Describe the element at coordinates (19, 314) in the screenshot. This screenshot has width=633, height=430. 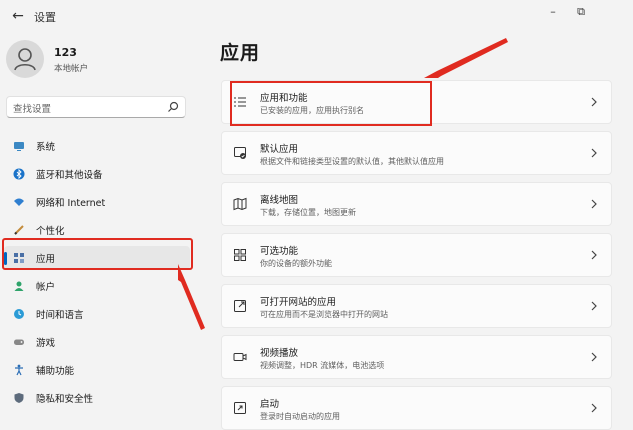
I see `globe-clock-icon` at that location.